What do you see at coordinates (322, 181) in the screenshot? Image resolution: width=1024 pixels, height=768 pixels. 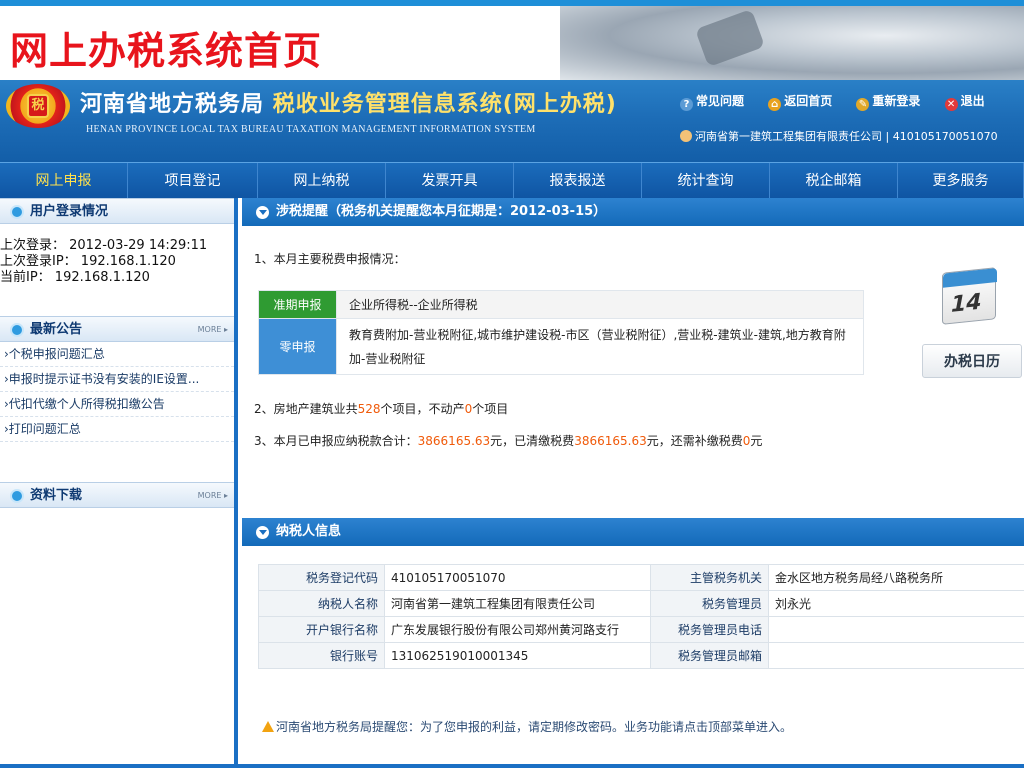 I see `nav-online-pay: 网上纳税` at bounding box center [322, 181].